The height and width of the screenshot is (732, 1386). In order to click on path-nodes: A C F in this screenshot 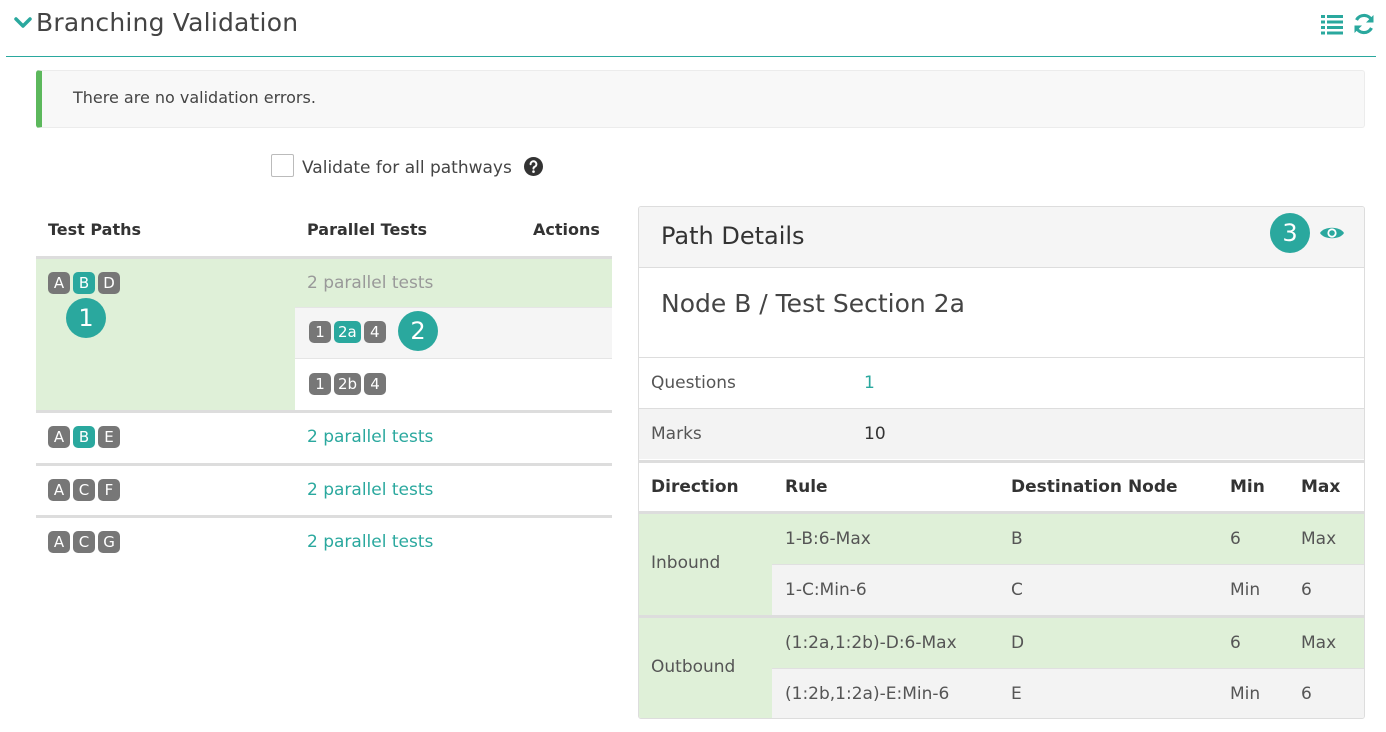, I will do `click(84, 490)`.